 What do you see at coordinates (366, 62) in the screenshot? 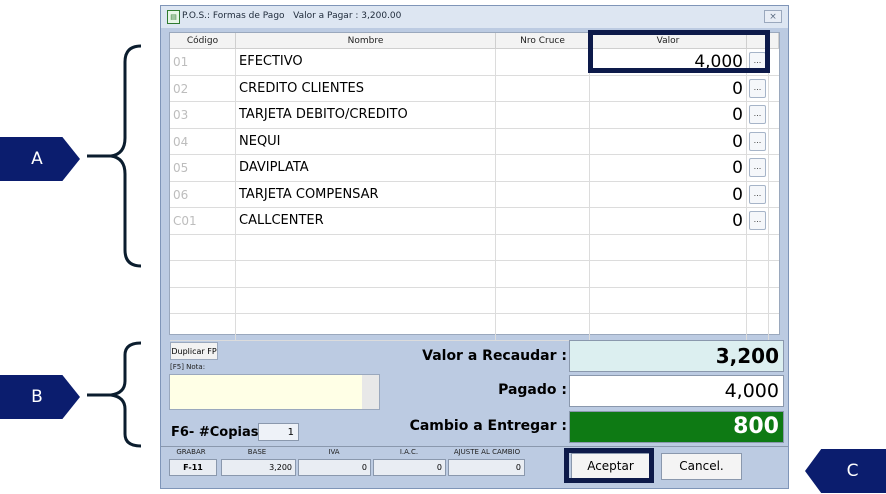
I see `row-name: EFECTIVO` at bounding box center [366, 62].